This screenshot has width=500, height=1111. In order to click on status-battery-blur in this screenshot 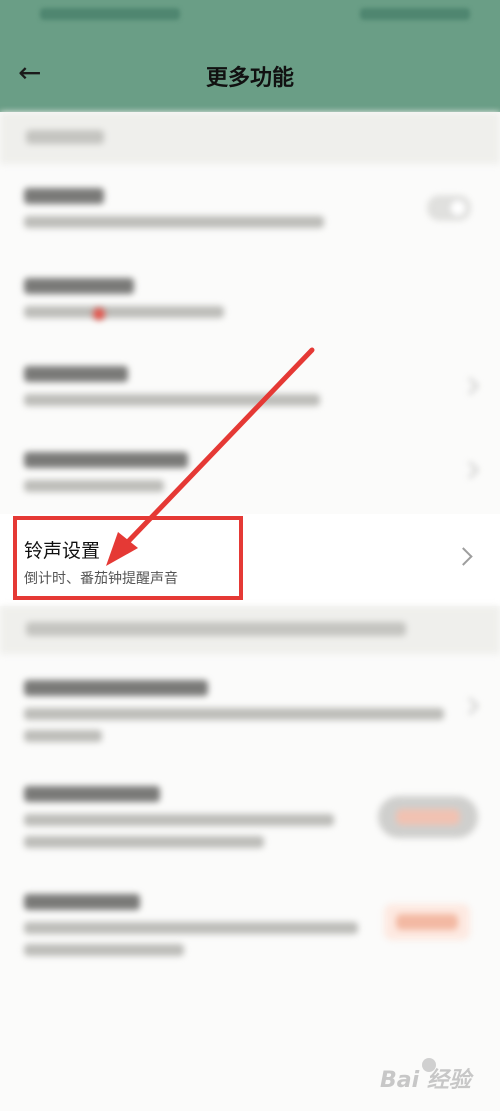, I will do `click(415, 14)`.